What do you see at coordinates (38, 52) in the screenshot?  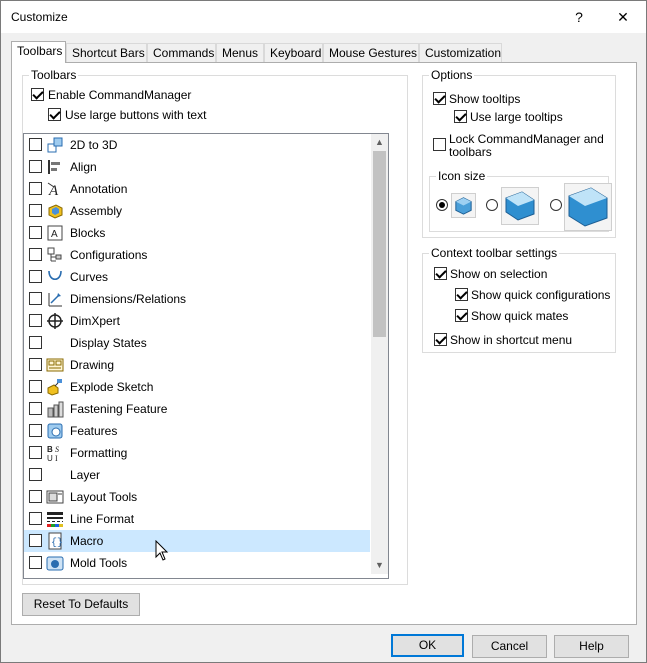 I see `tab-toolbars: Toolbars` at bounding box center [38, 52].